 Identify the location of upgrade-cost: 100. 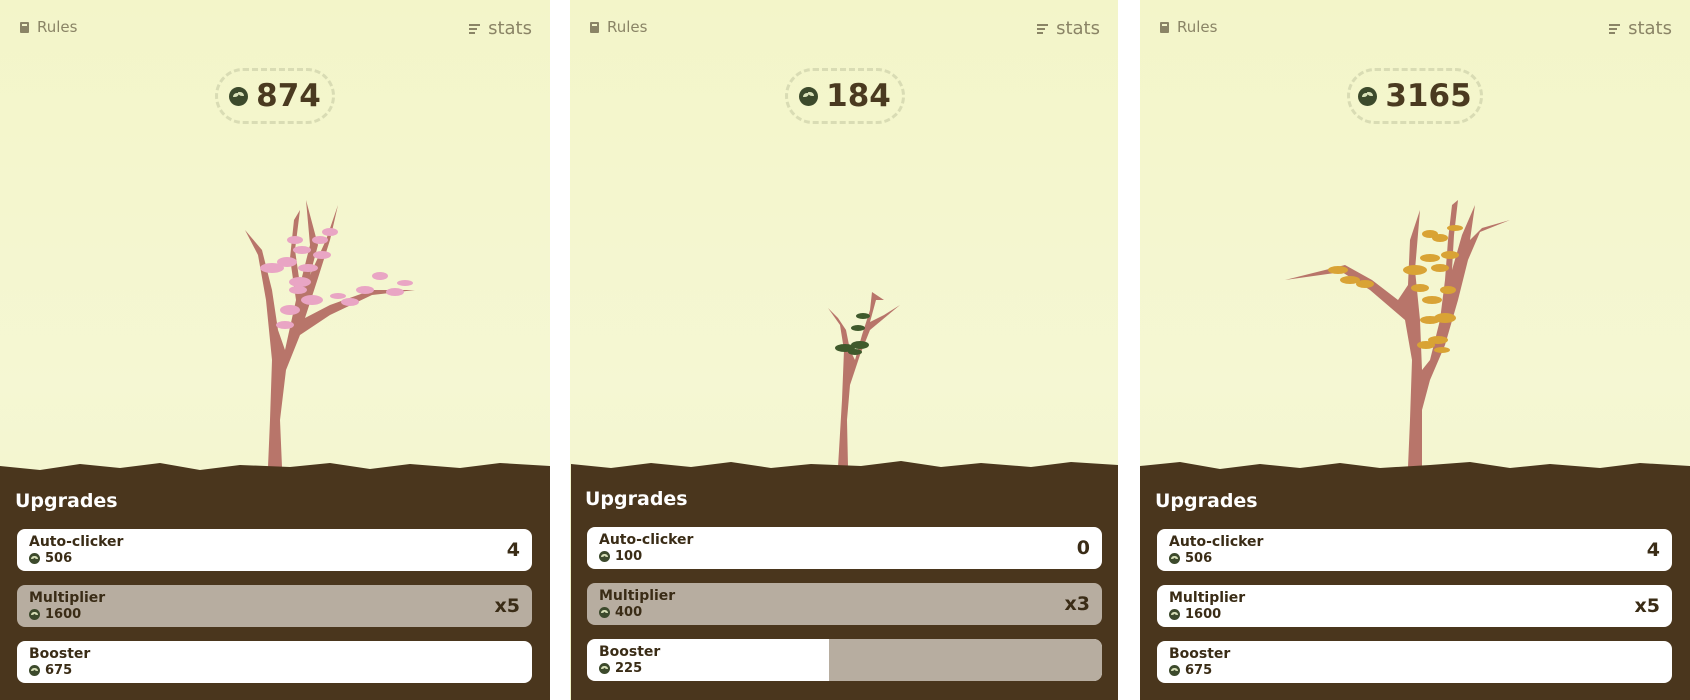
(620, 556).